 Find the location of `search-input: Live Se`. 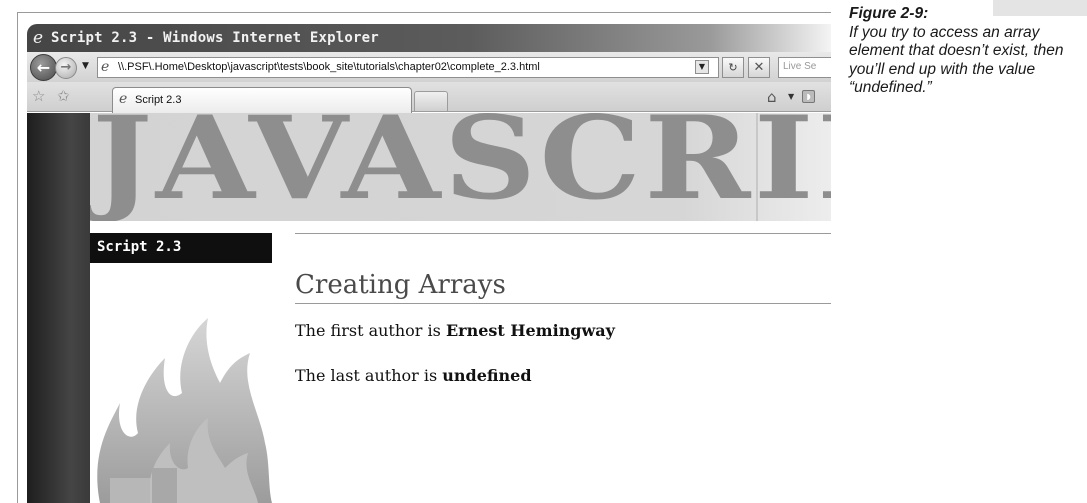

search-input: Live Se is located at coordinates (804, 67).